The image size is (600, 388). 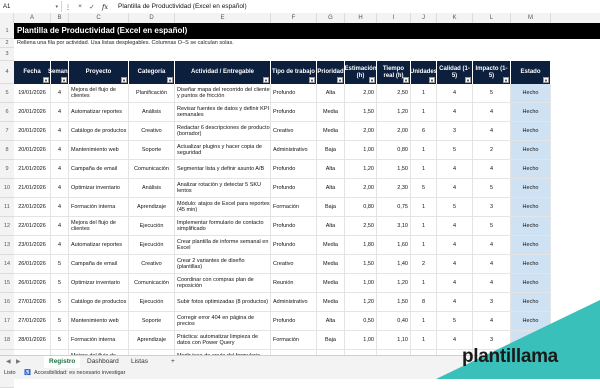 I want to click on row-header: 1, so click(x=7, y=31).